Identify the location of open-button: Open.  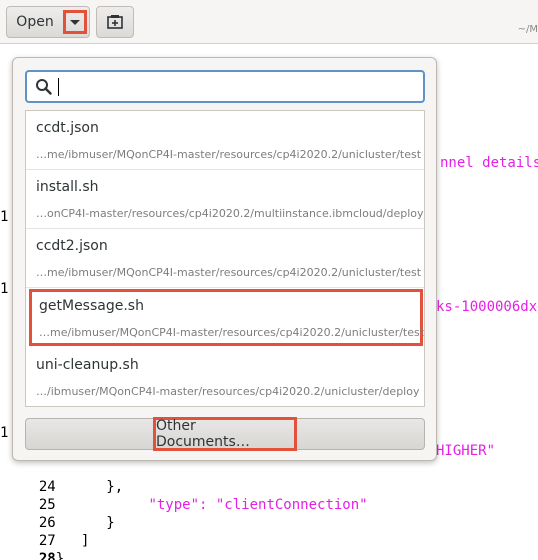
(48, 22).